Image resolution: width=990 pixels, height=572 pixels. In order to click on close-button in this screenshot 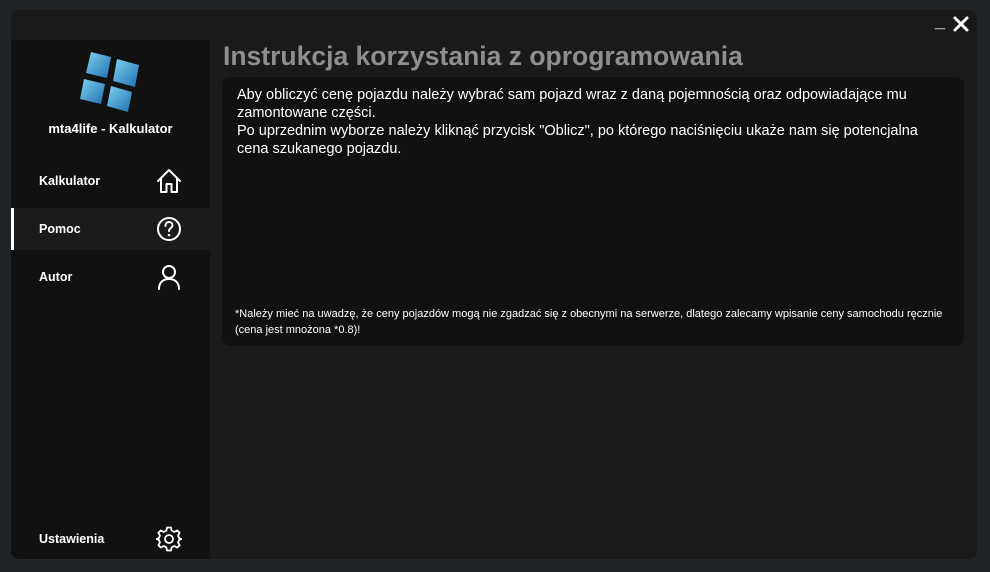, I will do `click(961, 24)`.